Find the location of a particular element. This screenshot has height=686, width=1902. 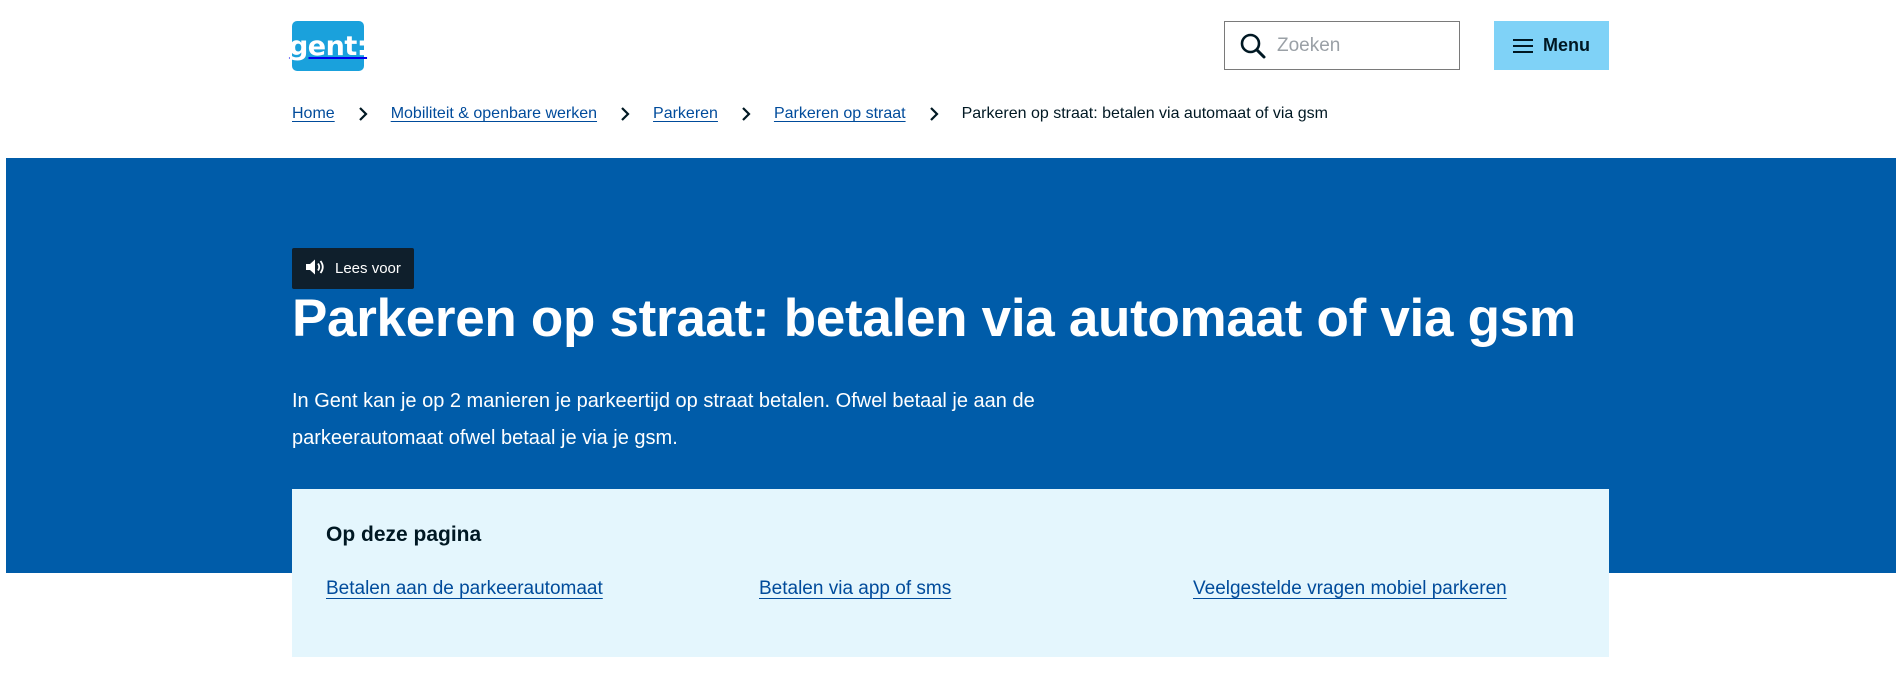

menu-button: Menu is located at coordinates (1551, 45).